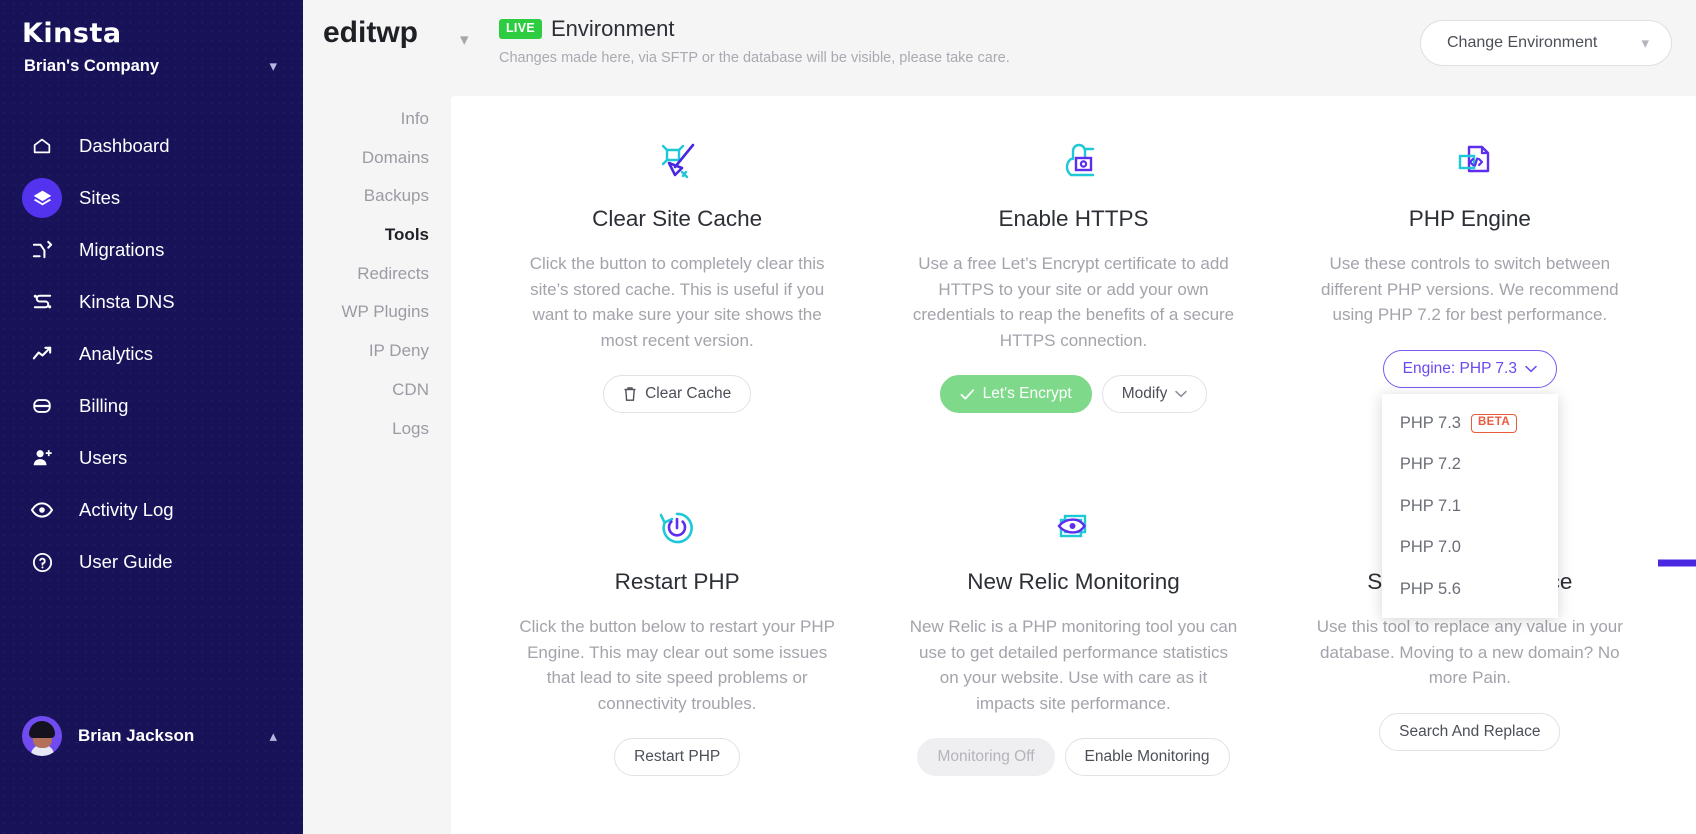  I want to click on page-title: editwp, so click(370, 32).